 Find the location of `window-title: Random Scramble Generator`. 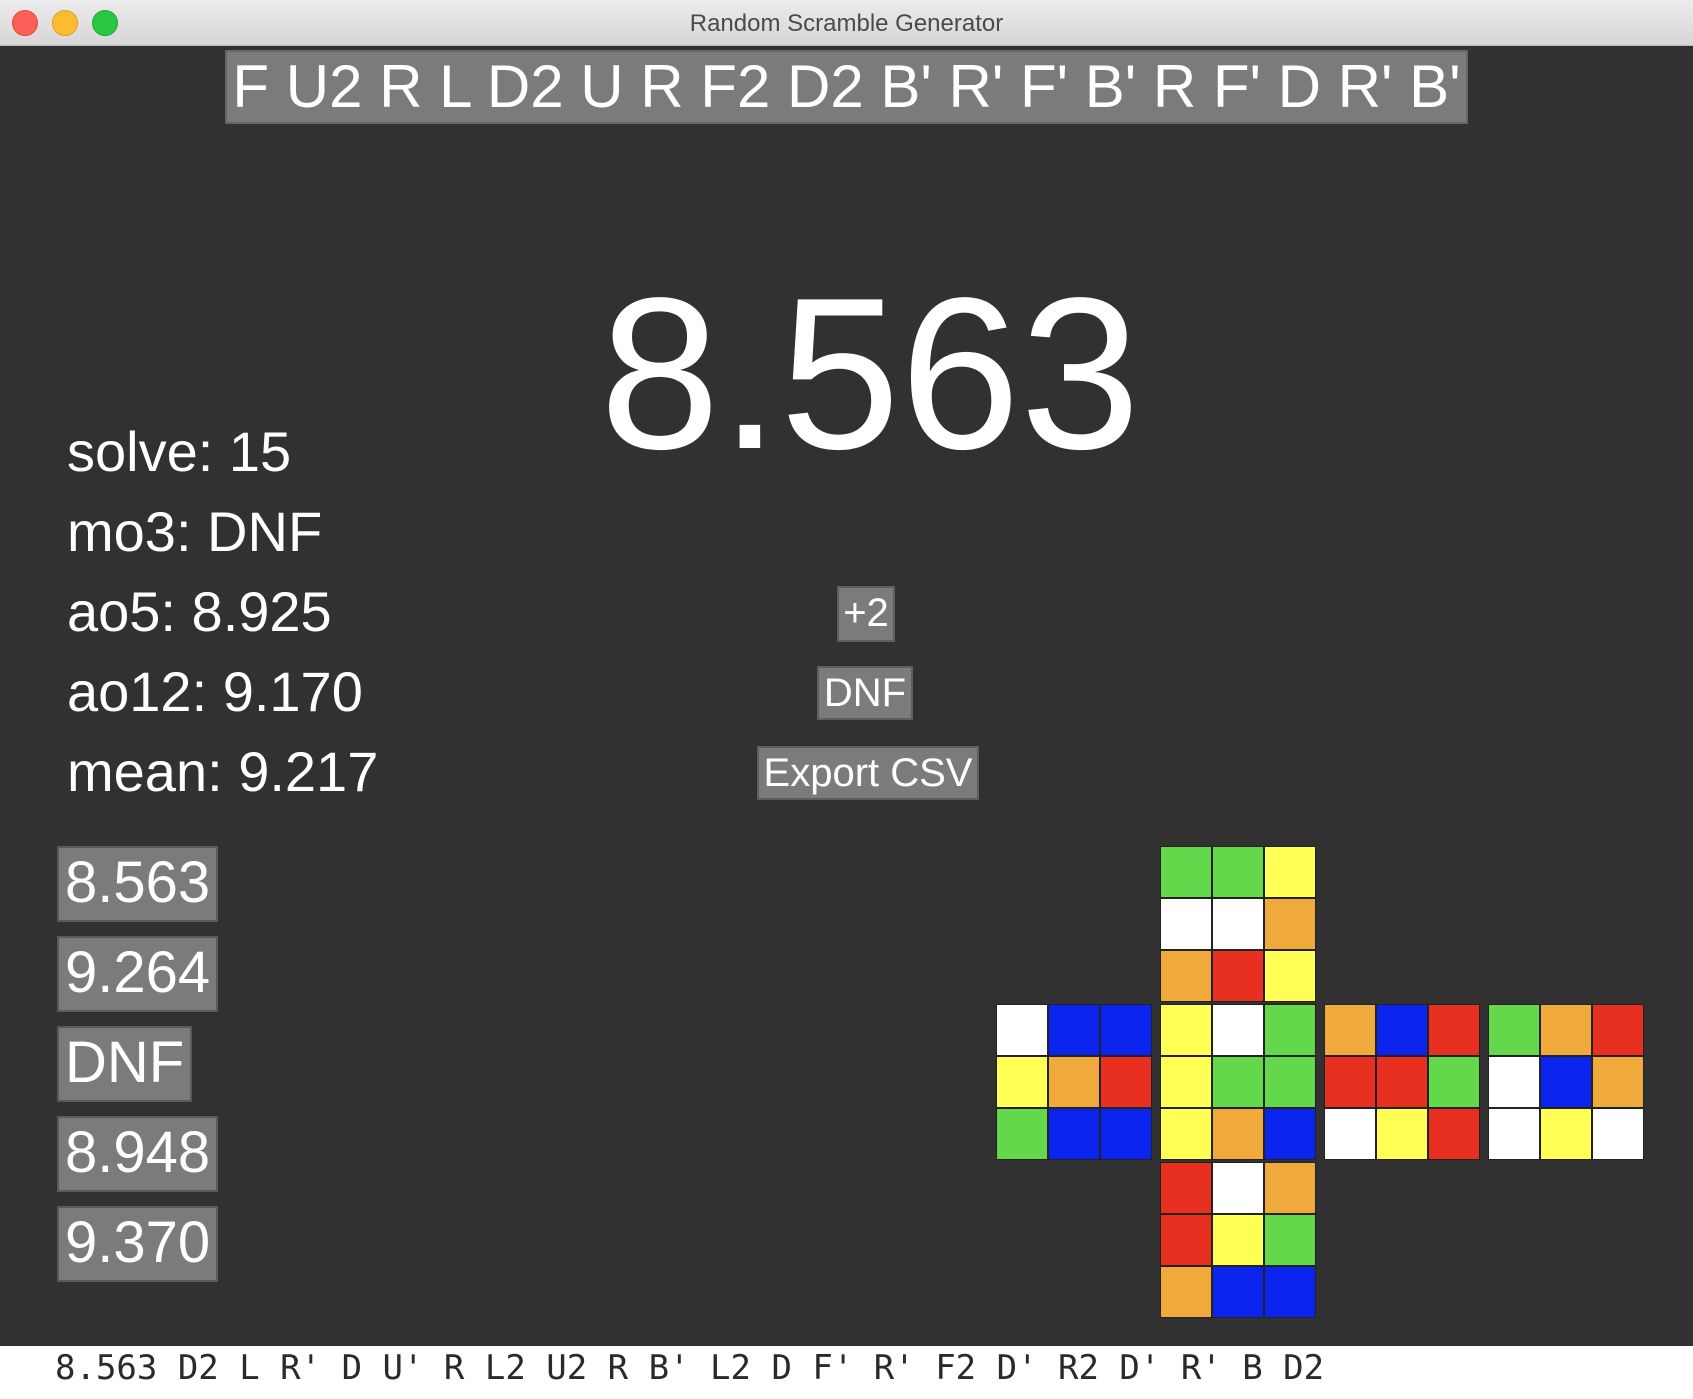

window-title: Random Scramble Generator is located at coordinates (846, 23).